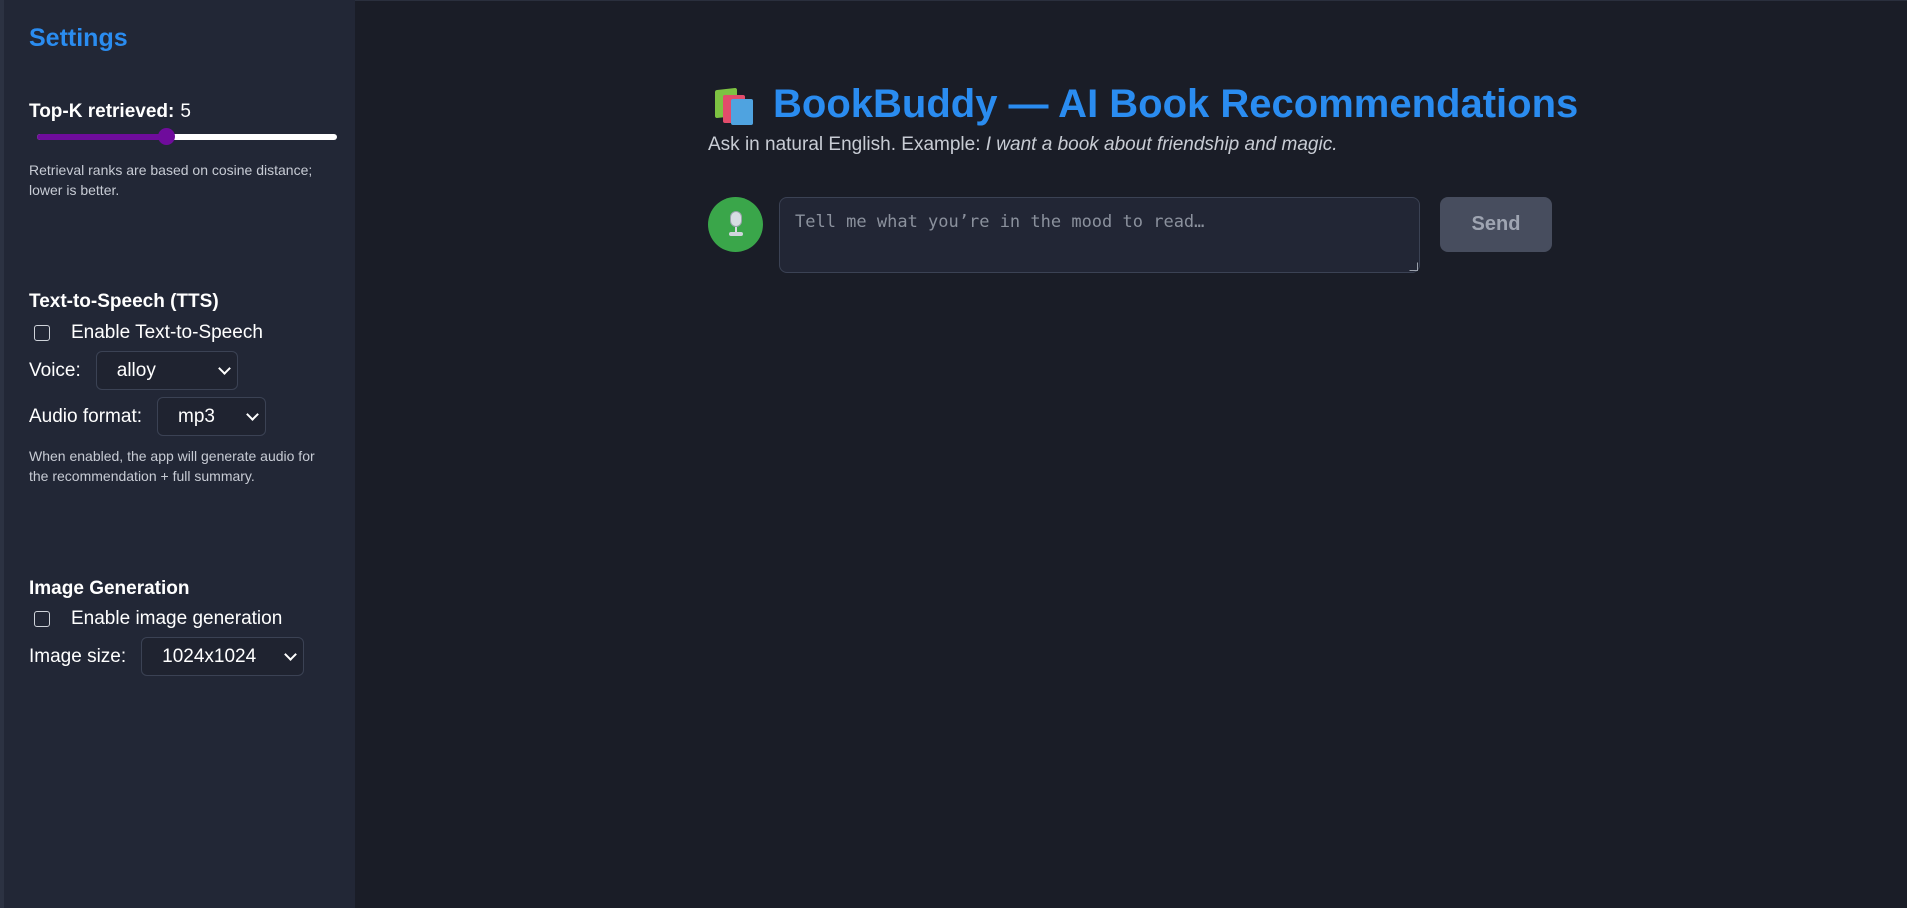 This screenshot has height=908, width=1907. Describe the element at coordinates (147, 416) in the screenshot. I see `audio-format-field: Audio format: mp3` at that location.